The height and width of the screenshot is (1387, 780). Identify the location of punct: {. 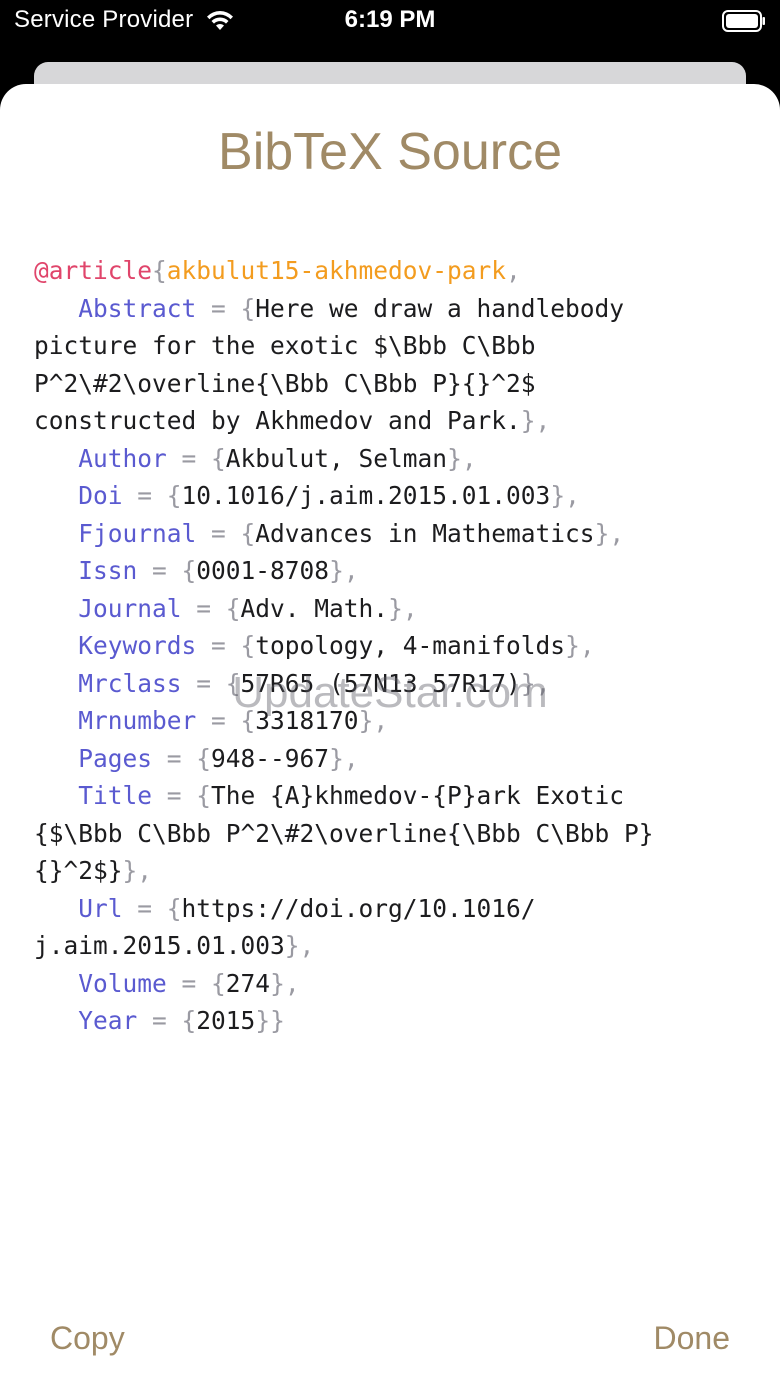
(159, 270).